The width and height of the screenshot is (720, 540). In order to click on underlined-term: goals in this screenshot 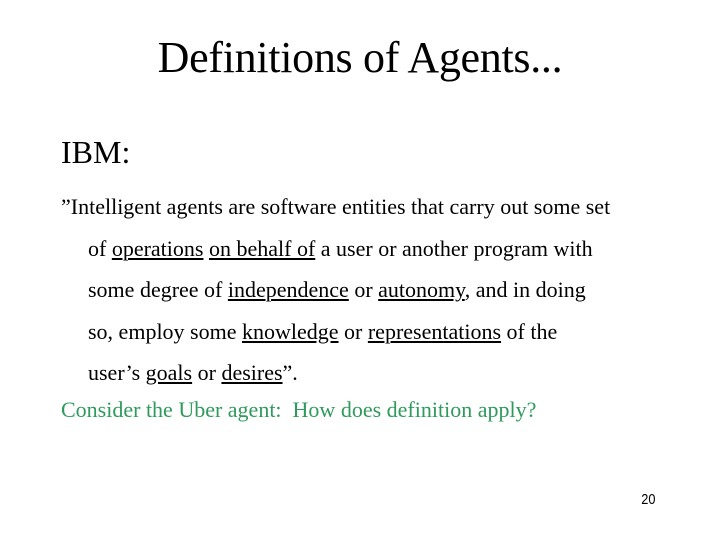, I will do `click(169, 372)`.